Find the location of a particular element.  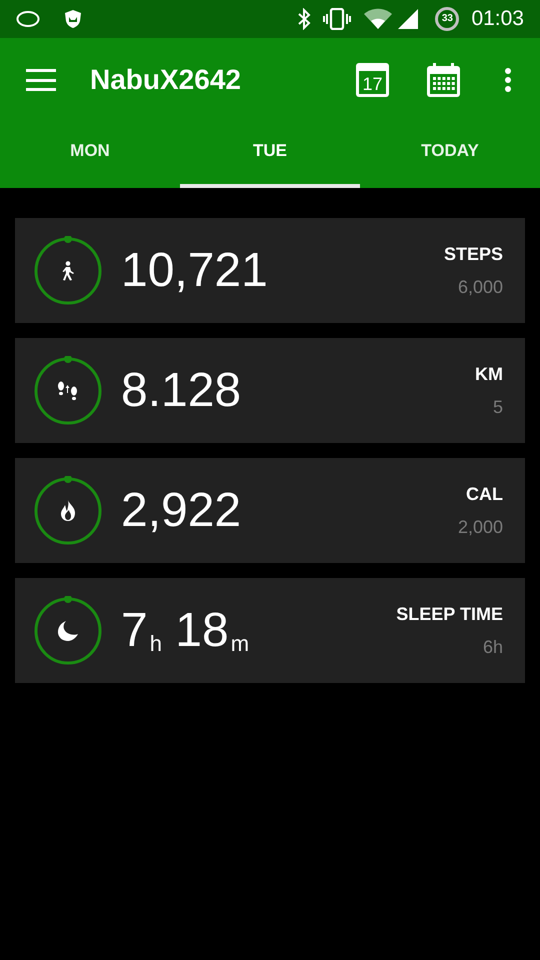

metric-label: CAL is located at coordinates (484, 494).